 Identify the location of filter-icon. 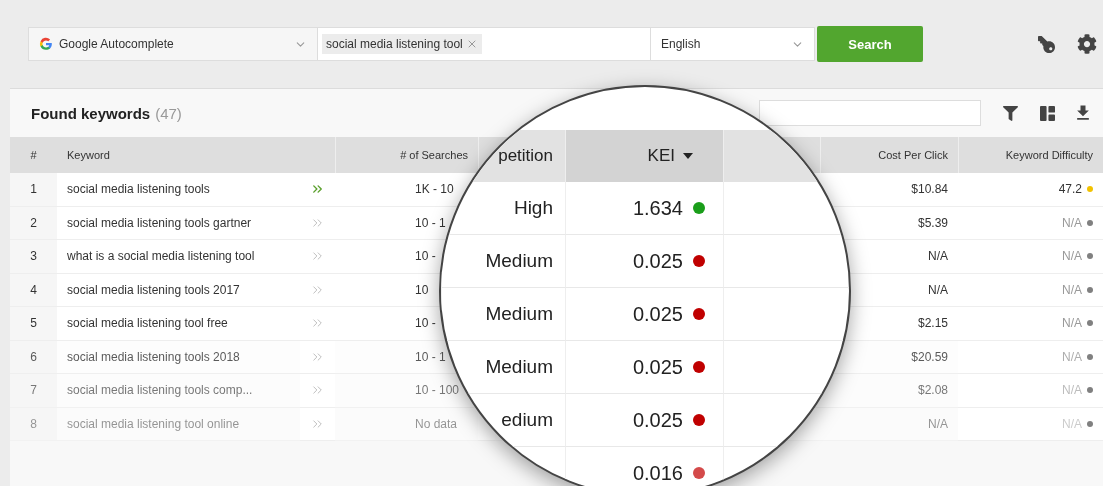
(1010, 113).